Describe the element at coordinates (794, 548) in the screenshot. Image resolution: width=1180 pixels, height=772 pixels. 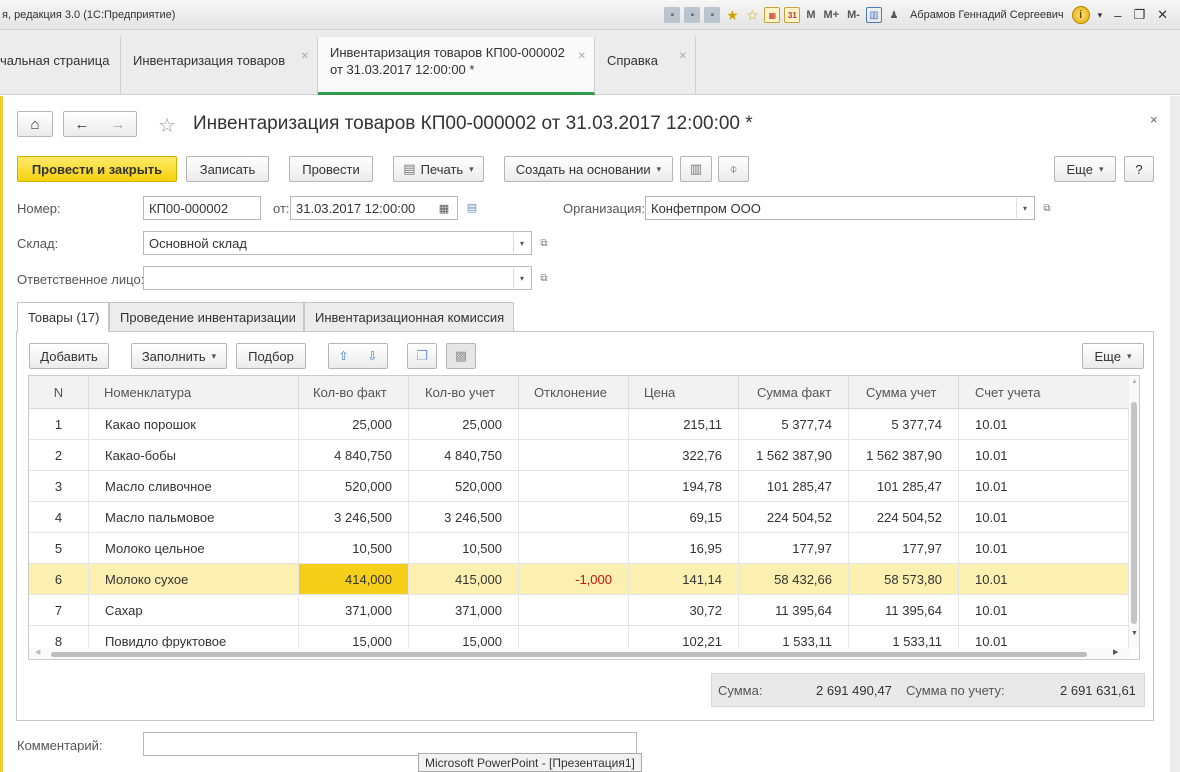
I see `cell-sum-fact: 177,97` at that location.